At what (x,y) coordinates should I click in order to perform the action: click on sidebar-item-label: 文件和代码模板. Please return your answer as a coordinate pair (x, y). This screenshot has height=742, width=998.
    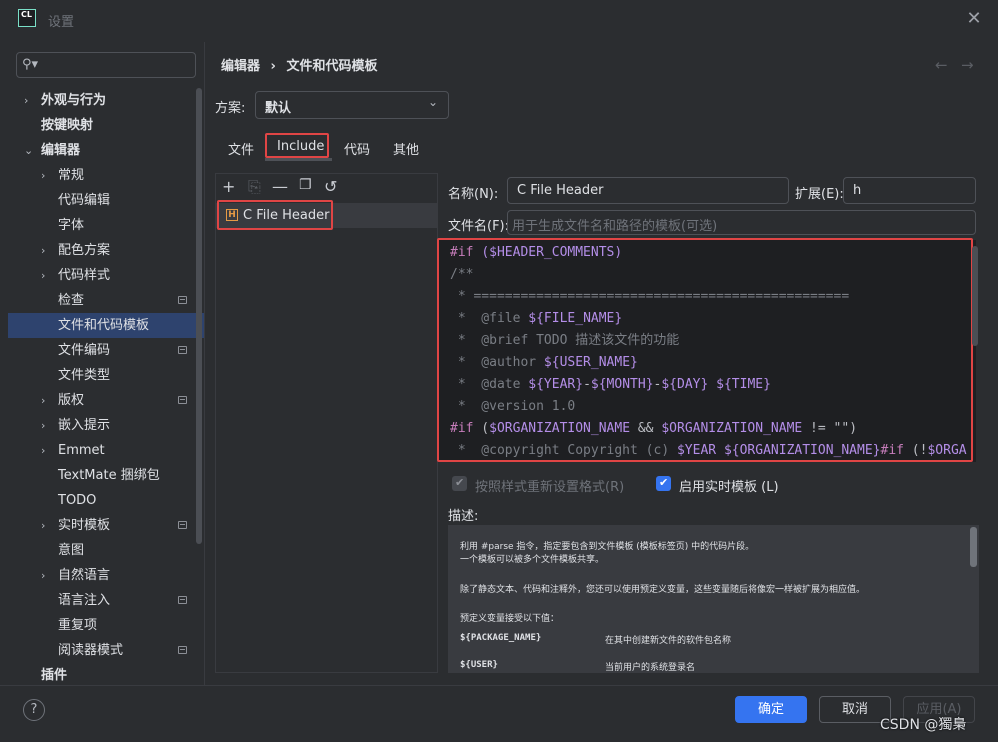
    Looking at the image, I should click on (104, 325).